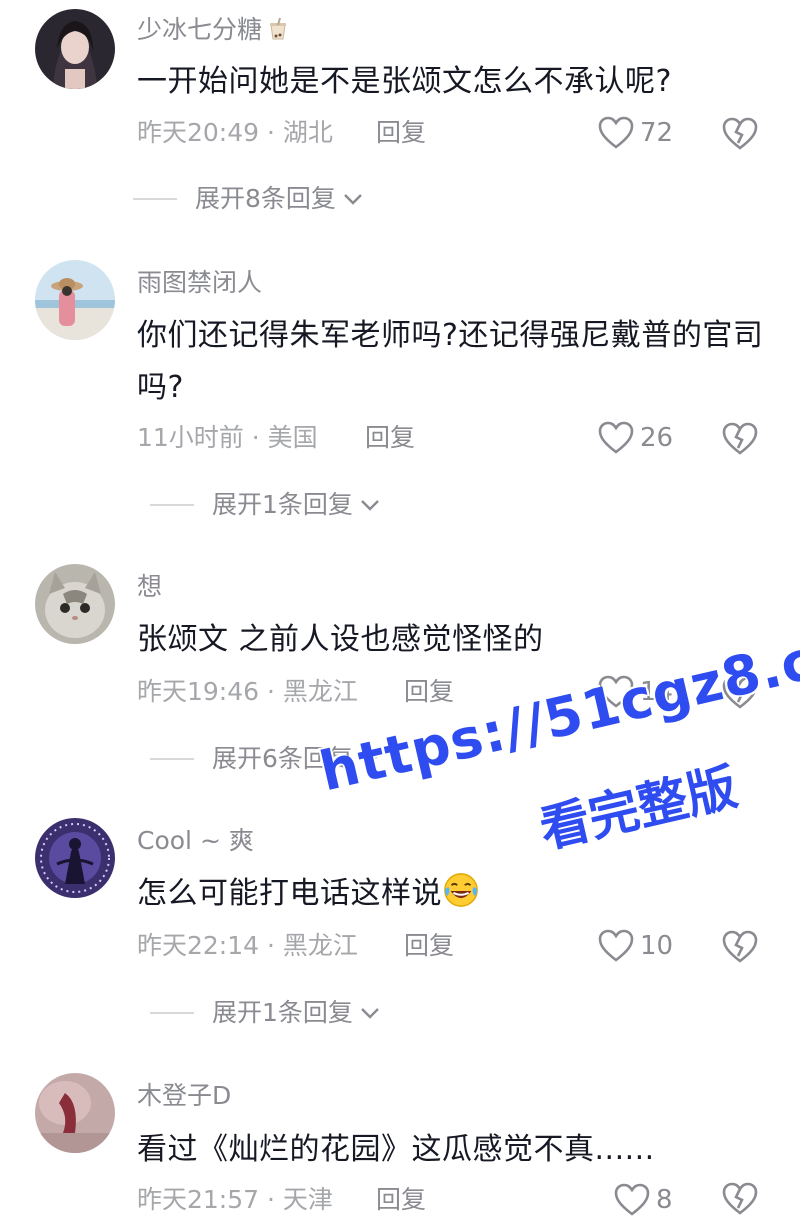 The width and height of the screenshot is (800, 1221). I want to click on laughing-tears-emoji, so click(461, 890).